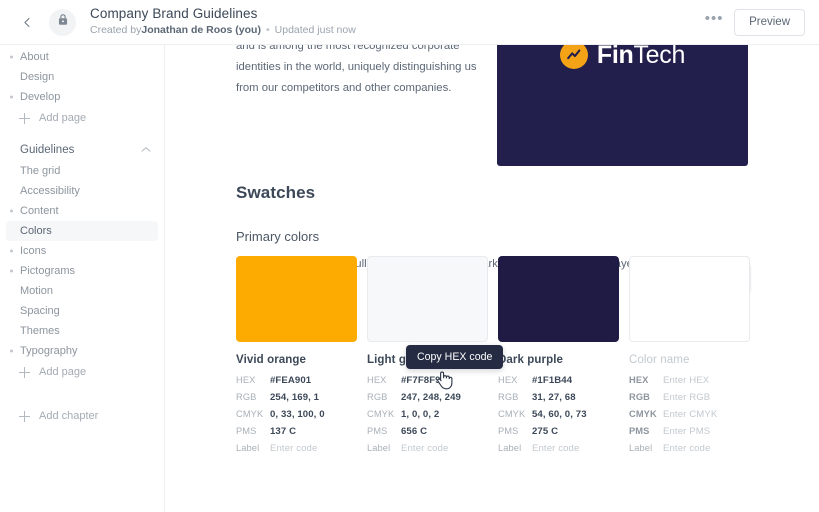  I want to click on pms-value: 137 C, so click(313, 431).